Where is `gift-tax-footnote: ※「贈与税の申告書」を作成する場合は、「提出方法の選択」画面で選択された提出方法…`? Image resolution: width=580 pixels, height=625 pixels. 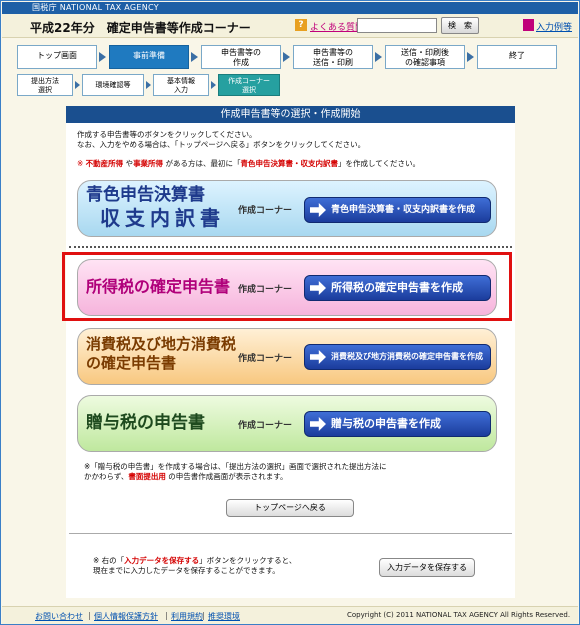
gift-tax-footnote: ※「贈与税の申告書」を作成する場合は、「提出方法の選択」画面で選択された提出方法… is located at coordinates (294, 472).